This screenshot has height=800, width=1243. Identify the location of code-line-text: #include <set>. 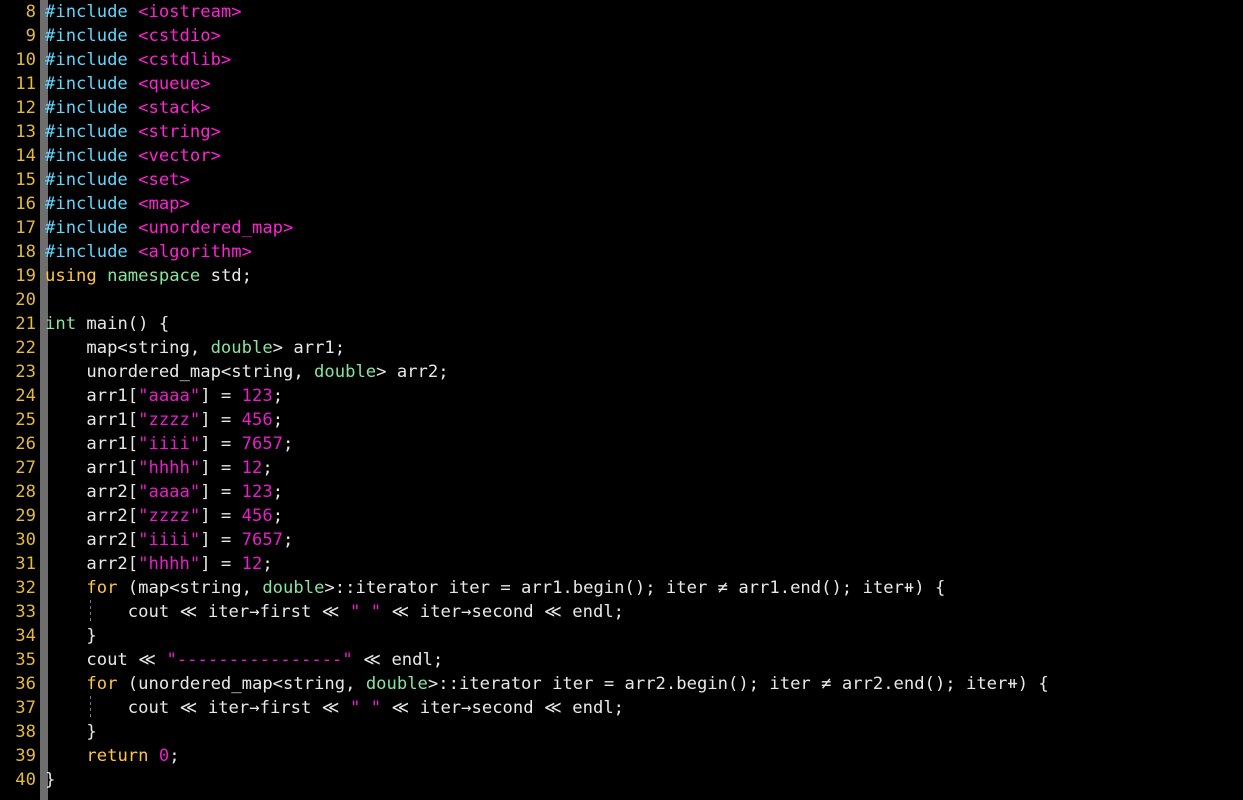
(117, 180).